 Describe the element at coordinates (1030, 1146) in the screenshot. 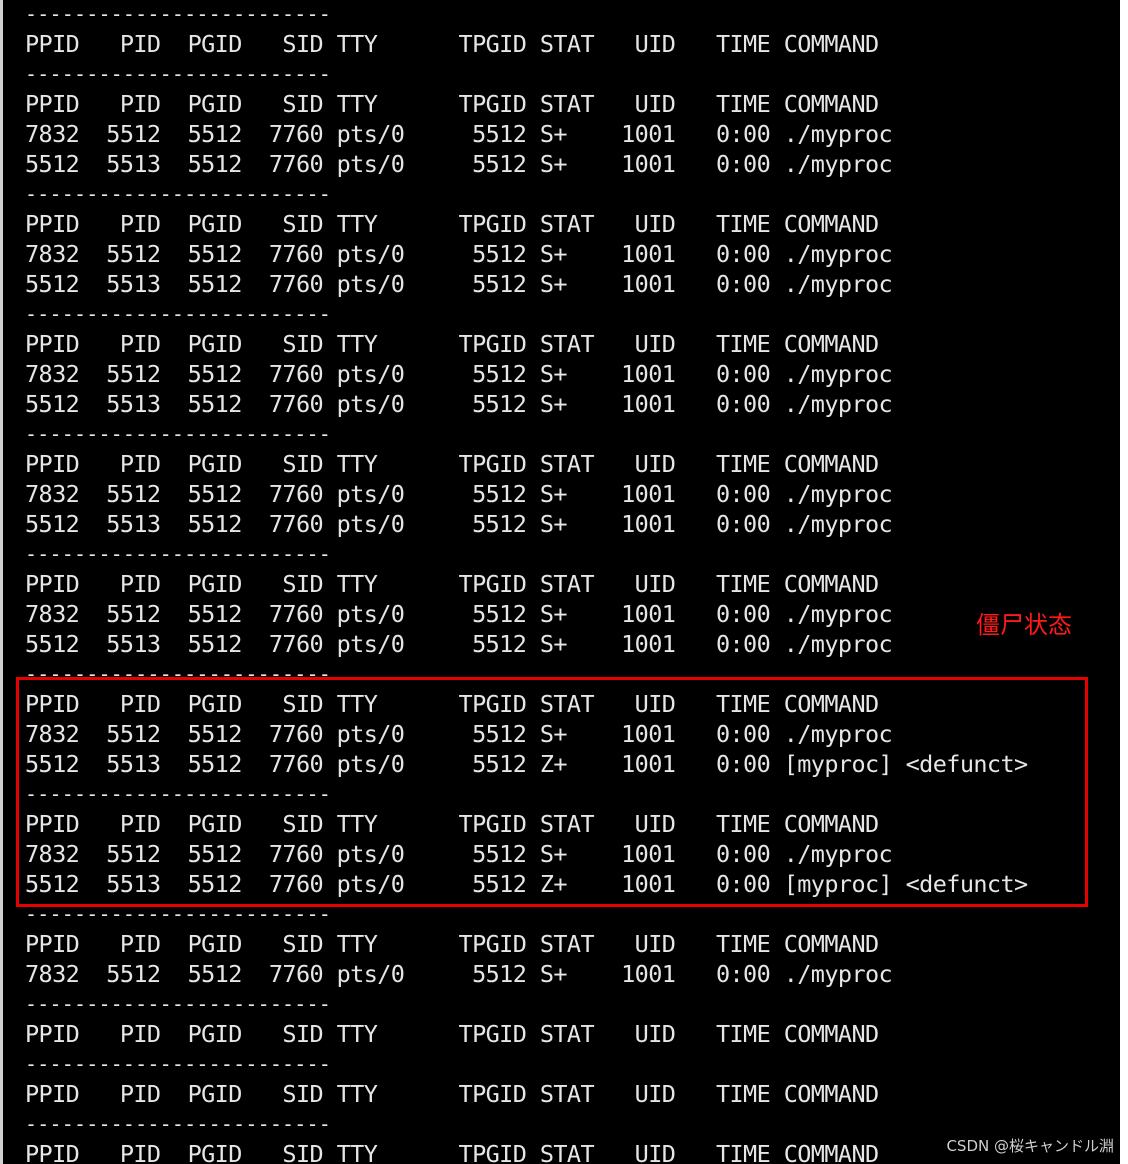

I see `watermark: CSDN @桜キャンドル淵` at that location.